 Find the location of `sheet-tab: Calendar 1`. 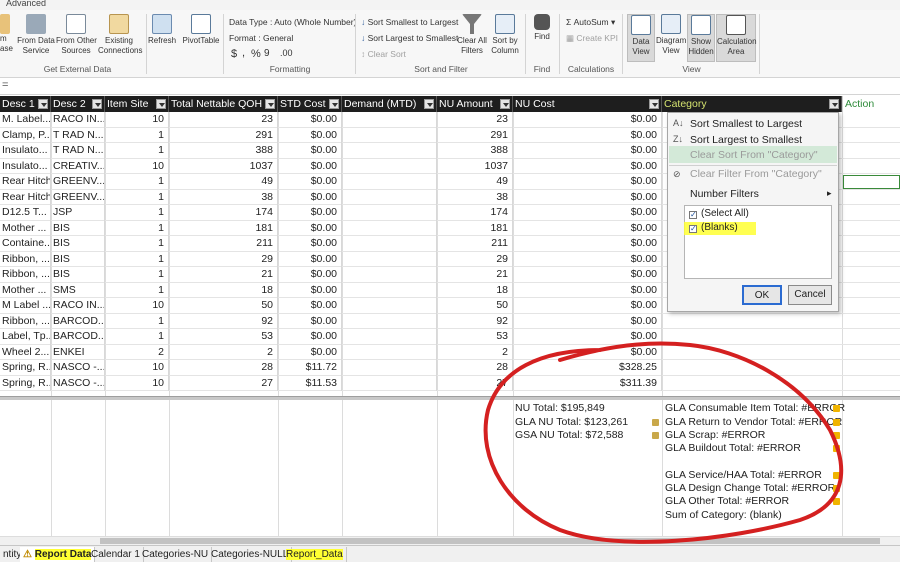

sheet-tab: Calendar 1 is located at coordinates (116, 554).